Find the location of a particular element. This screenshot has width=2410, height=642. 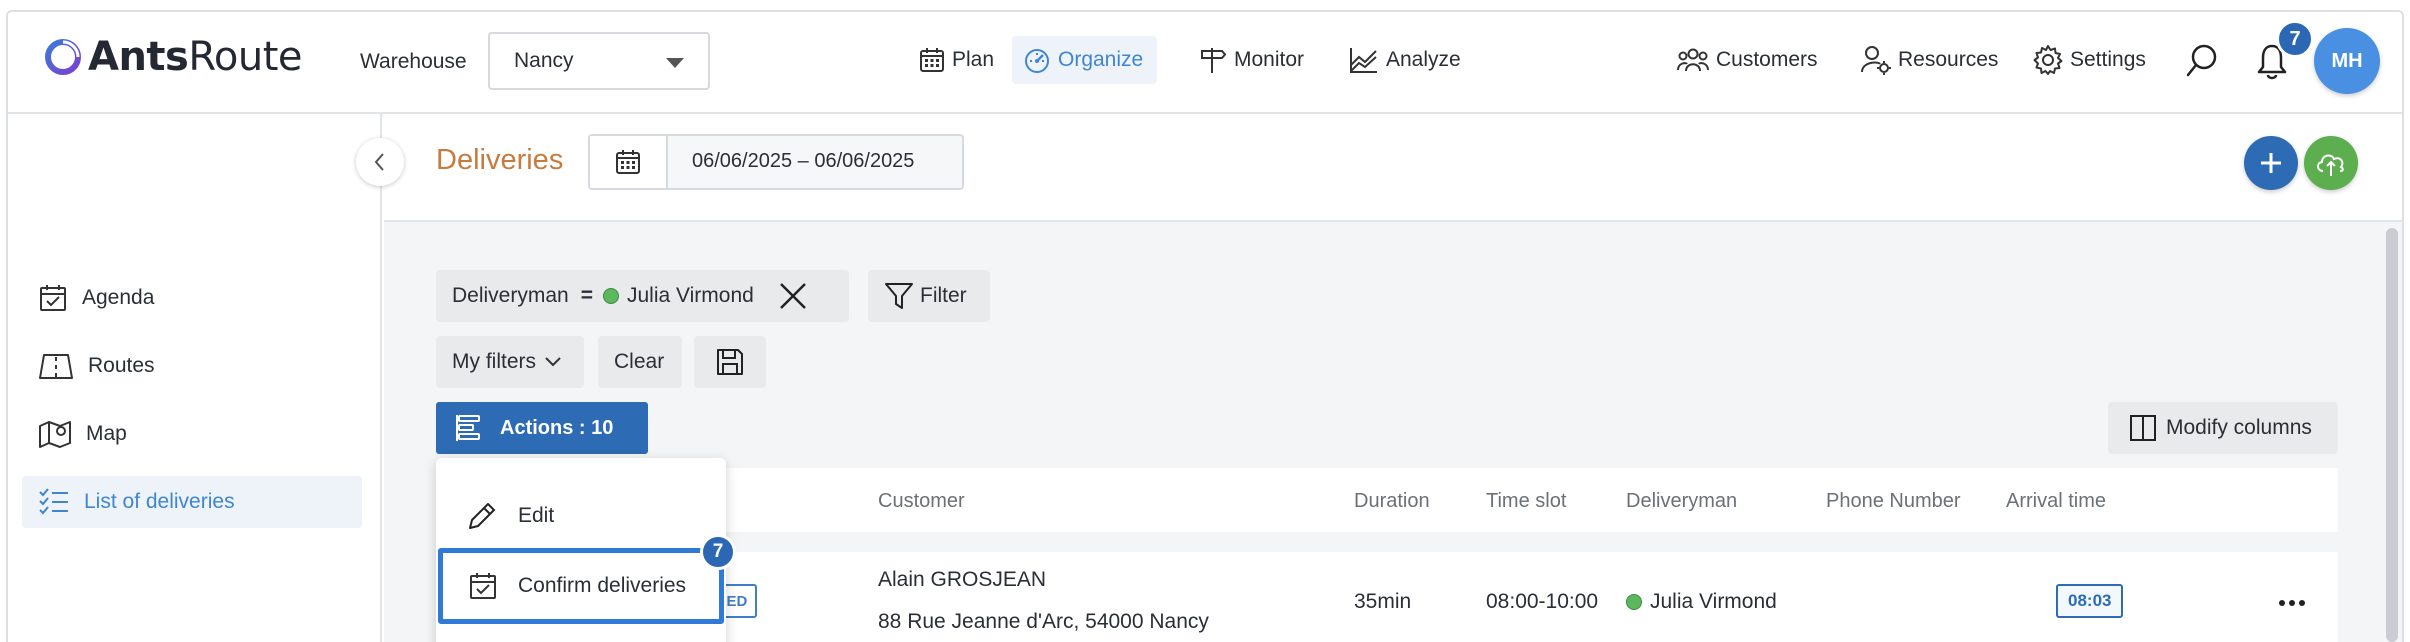

save-filter-button is located at coordinates (730, 362).